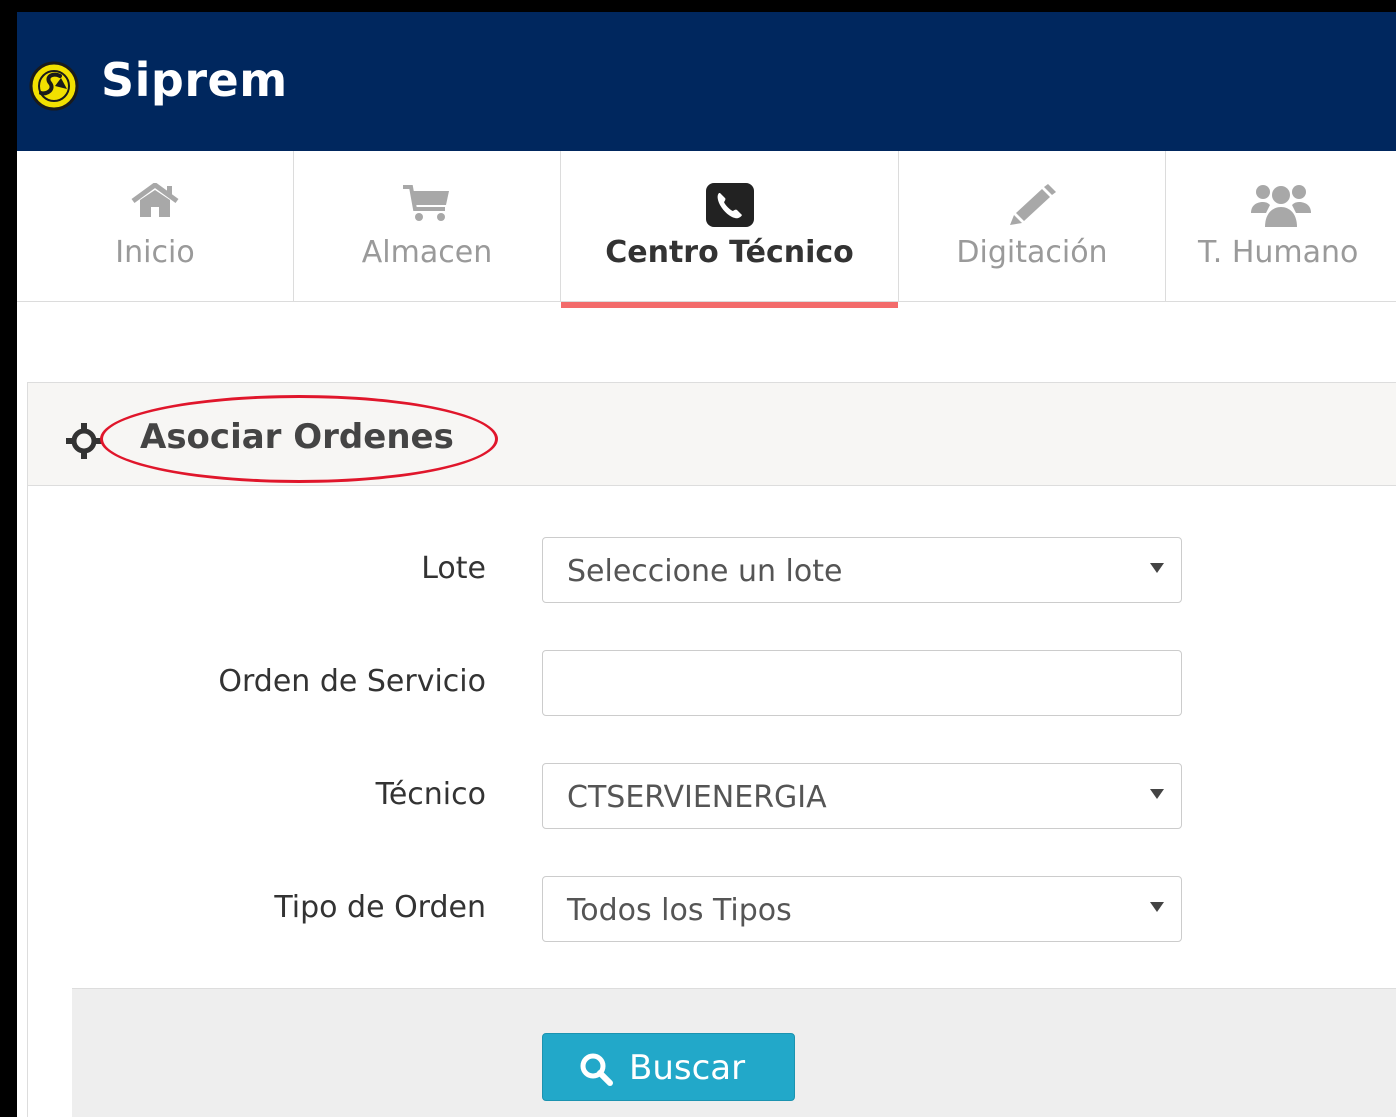 This screenshot has width=1396, height=1117. What do you see at coordinates (430, 794) in the screenshot?
I see `tecnico-label: Técnico` at bounding box center [430, 794].